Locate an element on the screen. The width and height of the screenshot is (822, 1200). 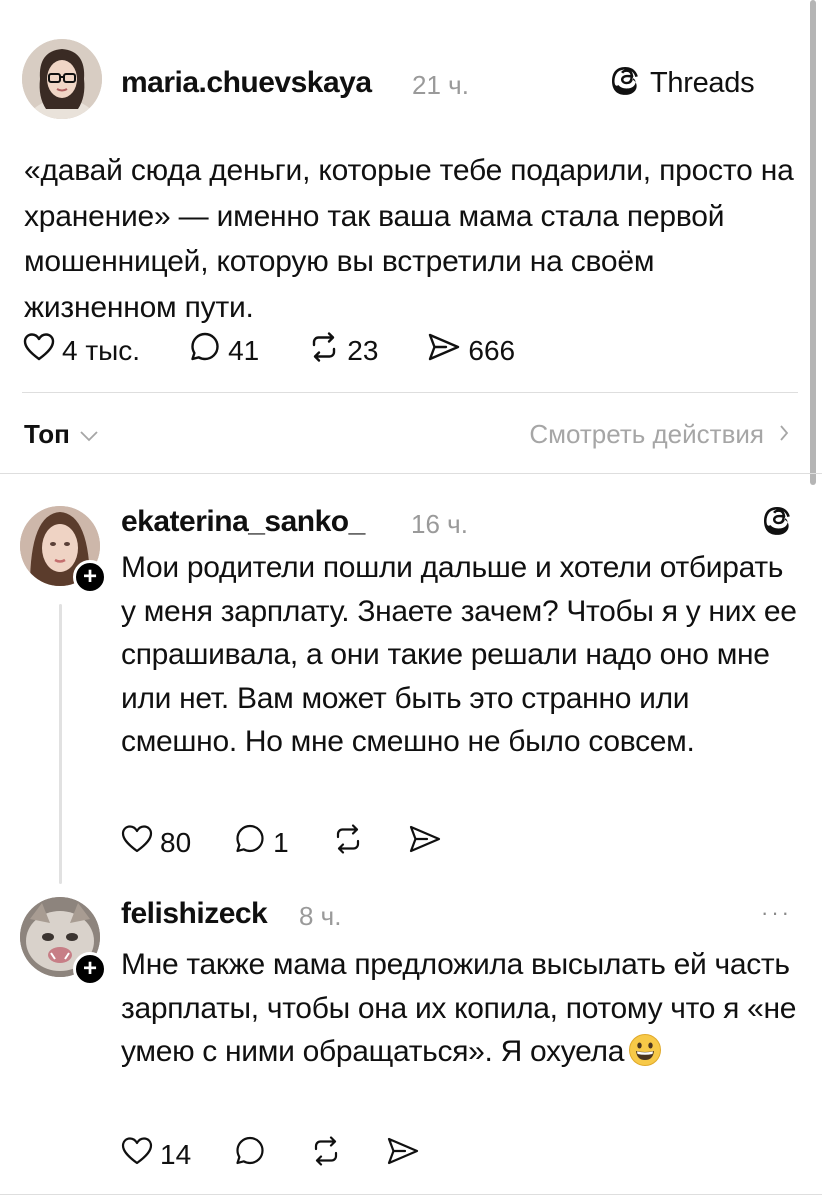
post-username: maria.chuevskaya is located at coordinates (246, 83).